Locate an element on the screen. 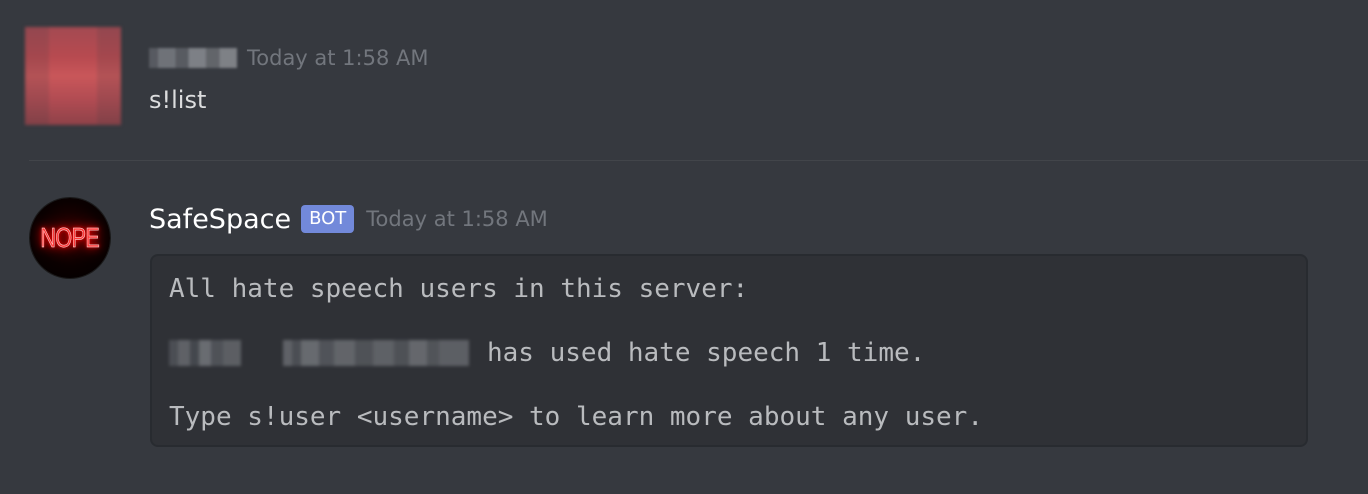  message-content: s!list is located at coordinates (178, 100).